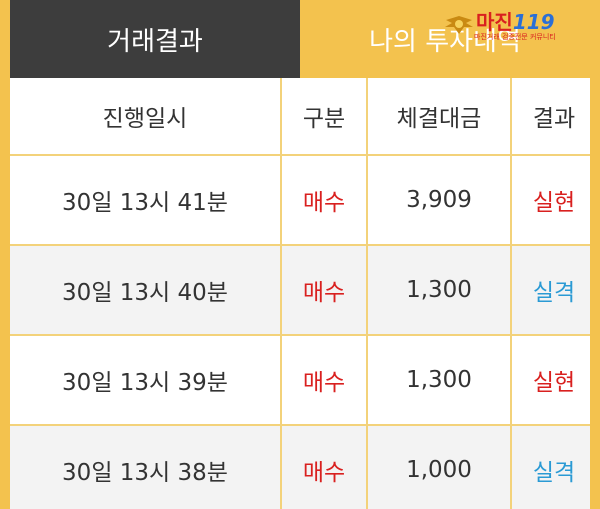 The image size is (600, 509). I want to click on cell-amount: 3,909, so click(439, 200).